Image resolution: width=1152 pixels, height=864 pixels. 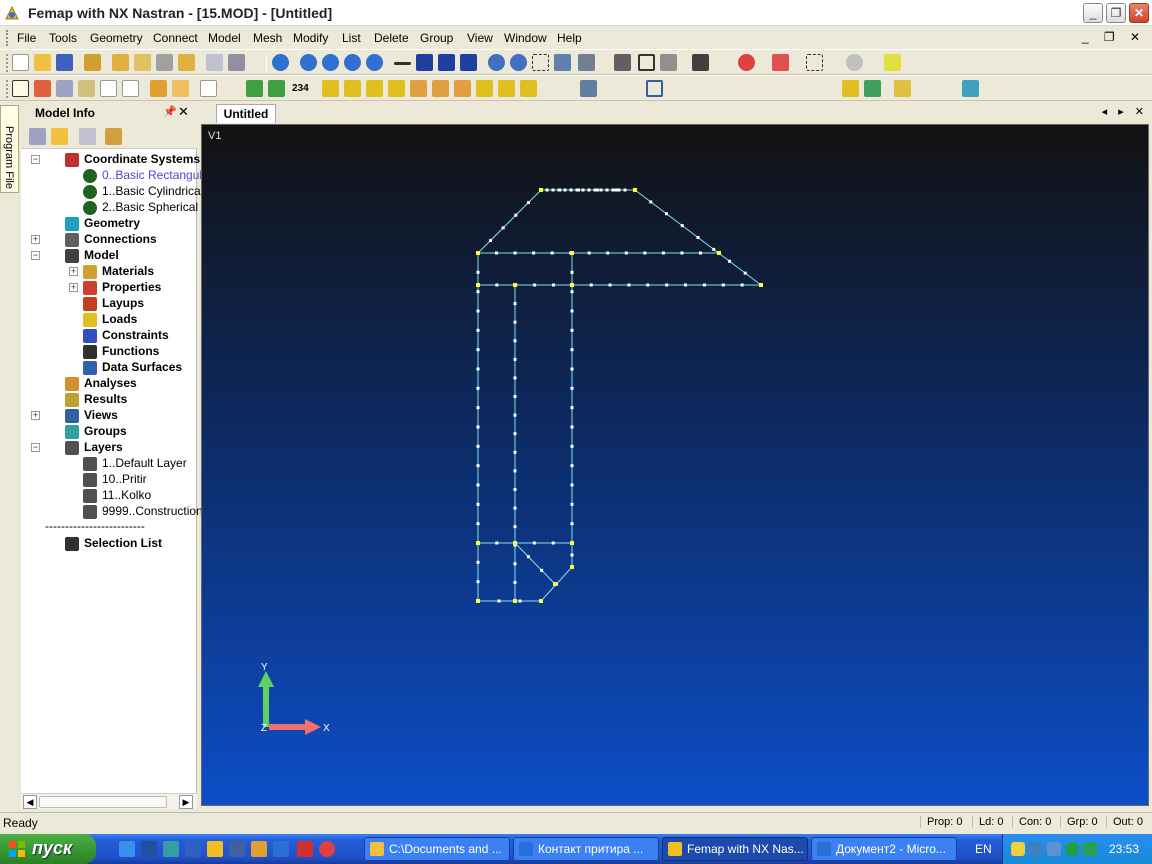 I want to click on curve-icon, so click(x=352, y=88).